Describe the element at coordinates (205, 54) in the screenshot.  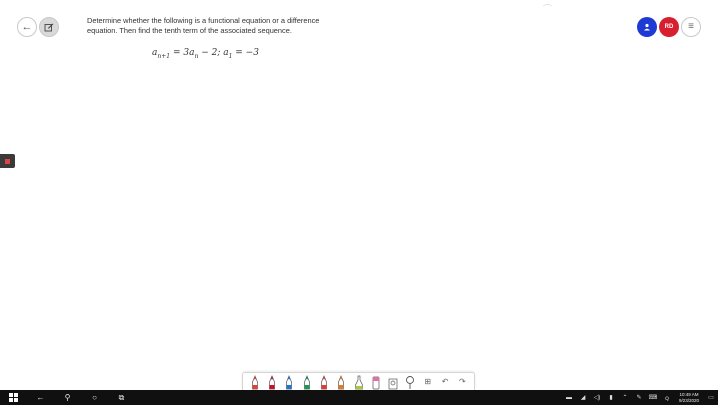
I see `recurrence-equation: an+1 = 3an − 2; a1 = −3` at that location.